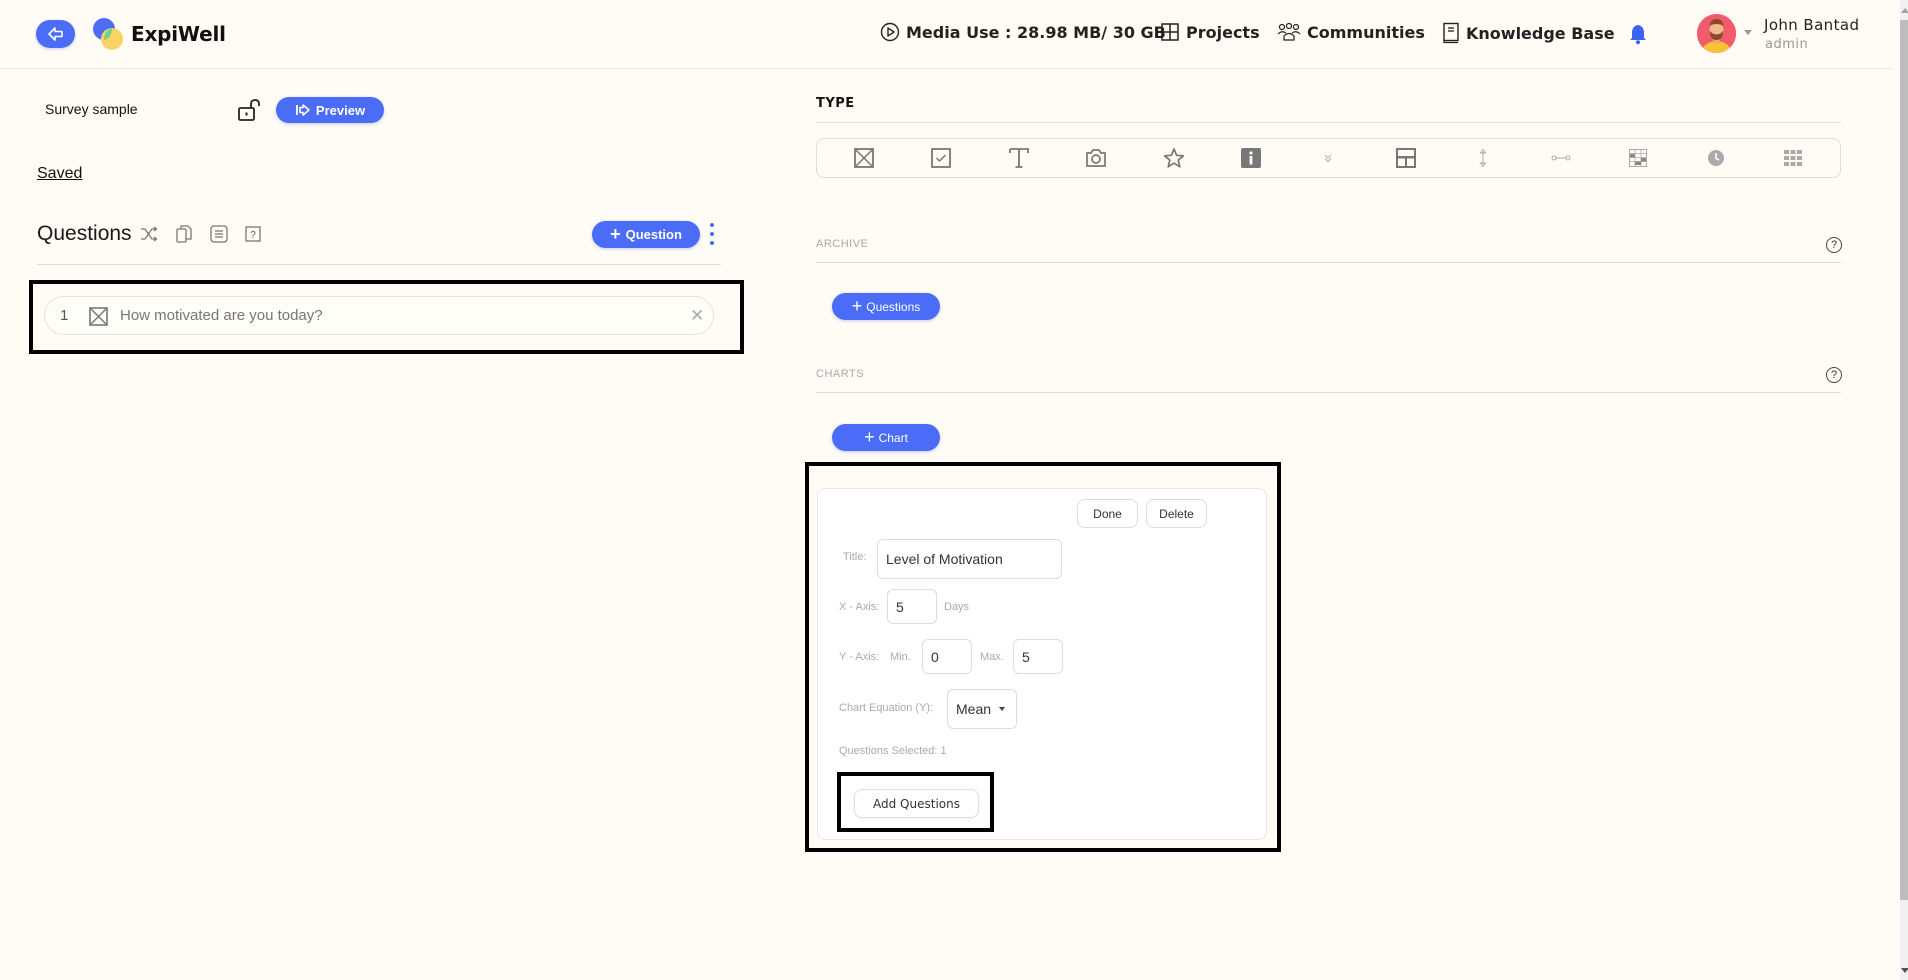  What do you see at coordinates (1036, 32) in the screenshot?
I see `media-use-text: Media Use : 28.98 MB/ 30 GB` at bounding box center [1036, 32].